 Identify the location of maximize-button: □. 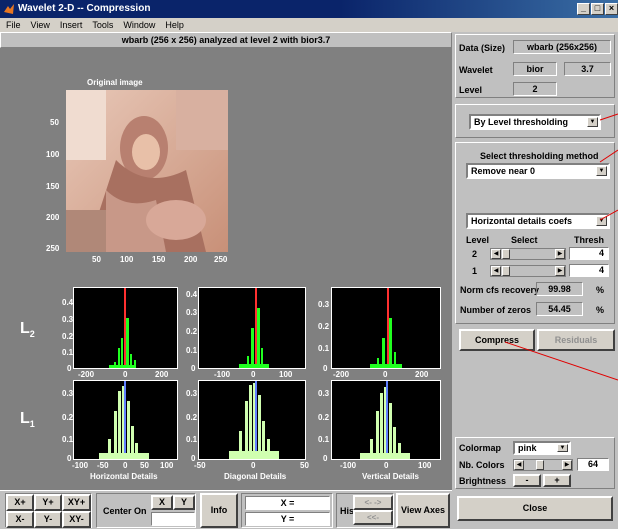
(597, 9).